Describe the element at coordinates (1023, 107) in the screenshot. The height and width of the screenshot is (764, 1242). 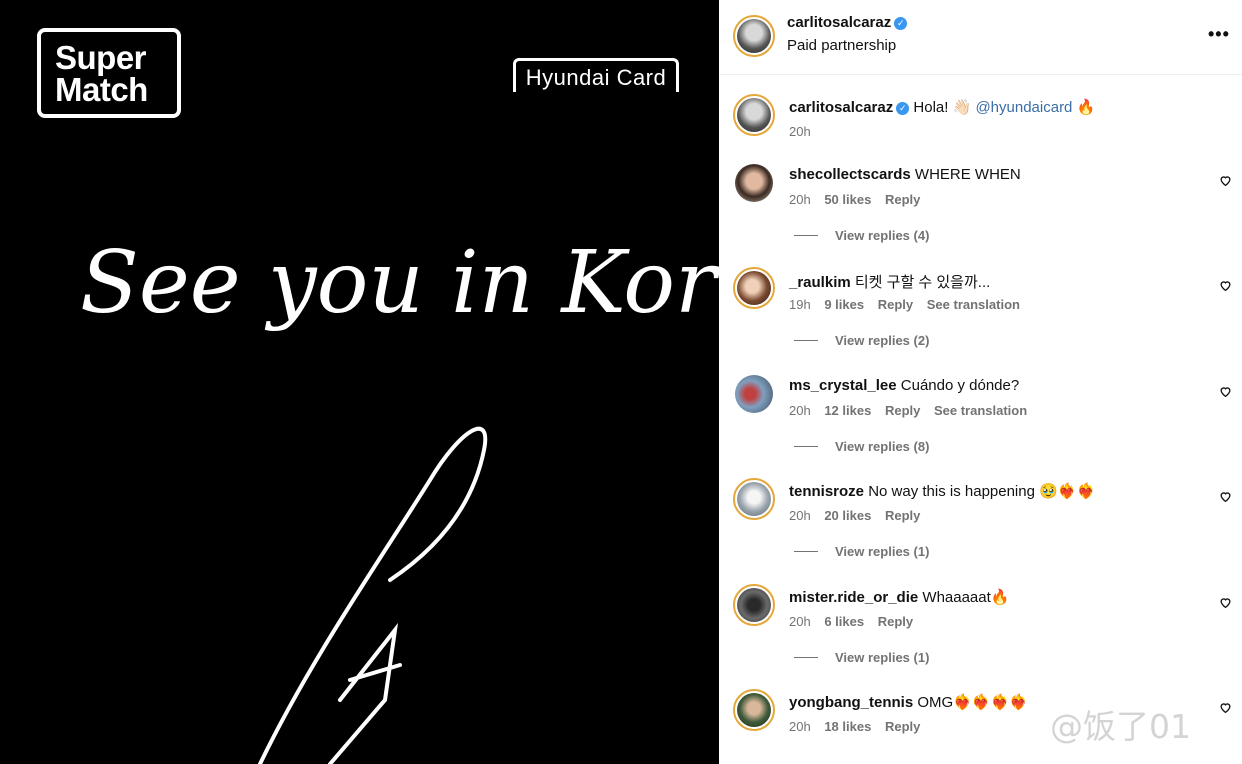
I see `caption-mention-link: @hyundaicard` at that location.